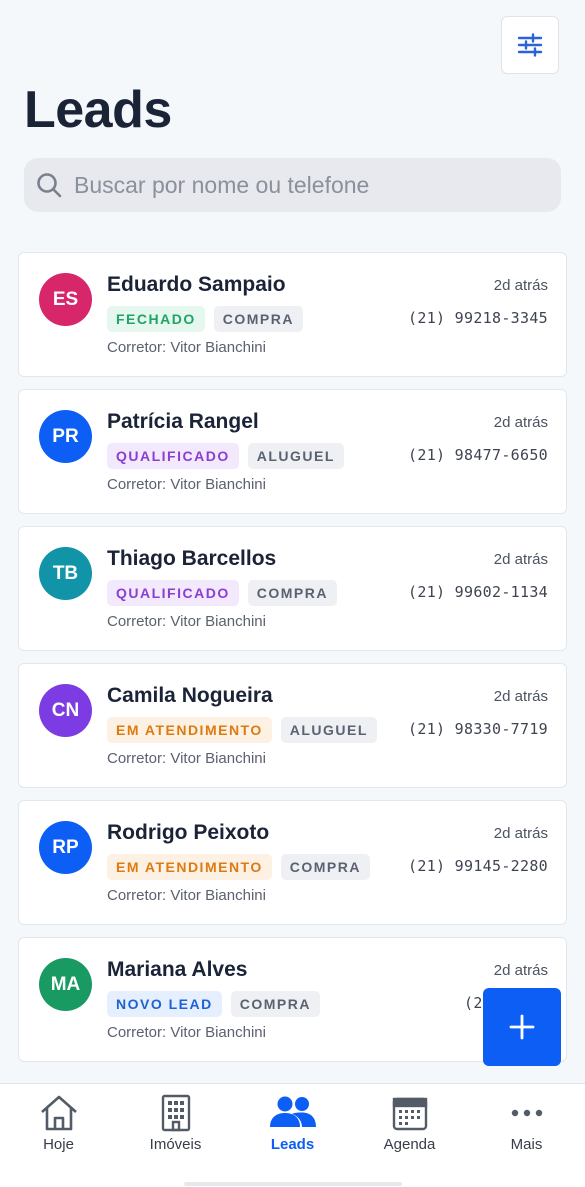 This screenshot has width=585, height=1187. What do you see at coordinates (58, 1113) in the screenshot?
I see `home-icon` at bounding box center [58, 1113].